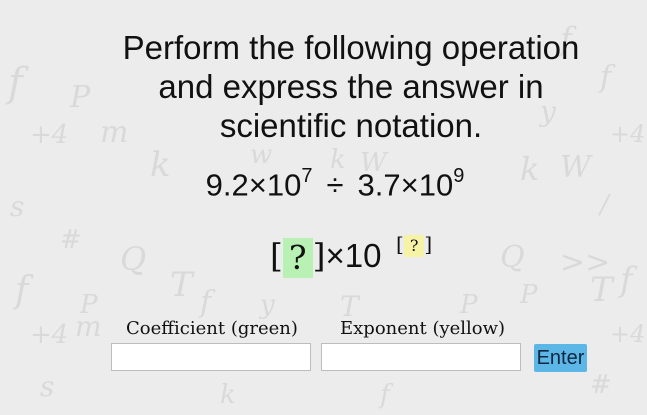 This screenshot has height=415, width=647. I want to click on exponent-placeholder: ?, so click(414, 246).